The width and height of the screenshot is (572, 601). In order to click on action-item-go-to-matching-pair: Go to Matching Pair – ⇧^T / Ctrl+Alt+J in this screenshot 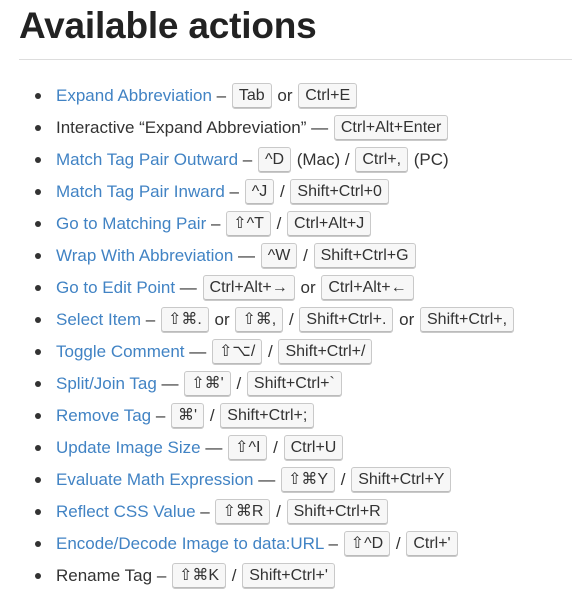, I will do `click(286, 224)`.